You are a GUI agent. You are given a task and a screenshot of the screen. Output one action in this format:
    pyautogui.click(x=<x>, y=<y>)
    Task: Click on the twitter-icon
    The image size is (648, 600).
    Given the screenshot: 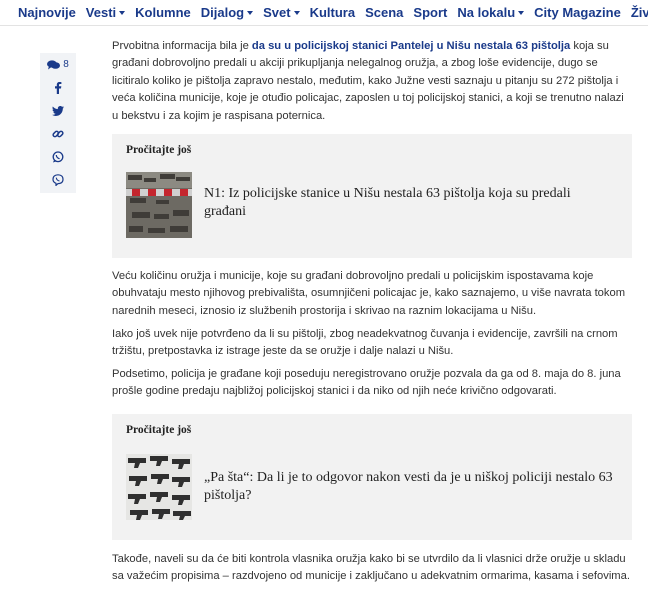 What is the action you would take?
    pyautogui.click(x=58, y=110)
    